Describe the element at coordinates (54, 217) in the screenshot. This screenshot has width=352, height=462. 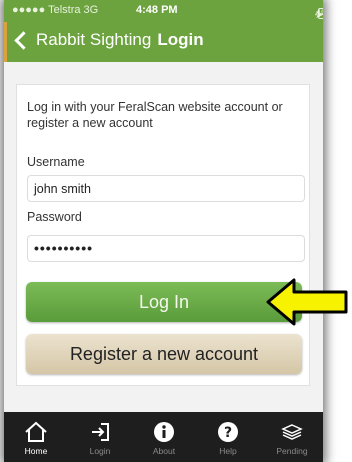
I see `password-label: Password` at that location.